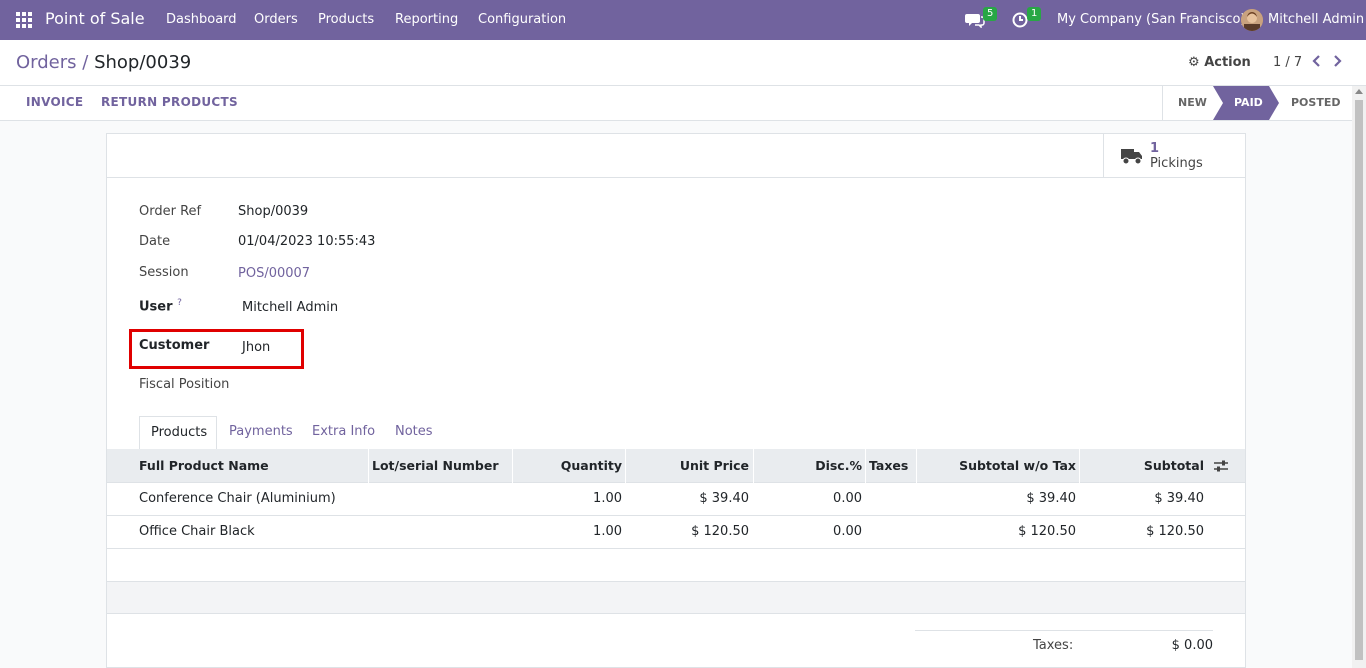 This screenshot has height=668, width=1366. Describe the element at coordinates (164, 272) in the screenshot. I see `session-label: Session` at that location.